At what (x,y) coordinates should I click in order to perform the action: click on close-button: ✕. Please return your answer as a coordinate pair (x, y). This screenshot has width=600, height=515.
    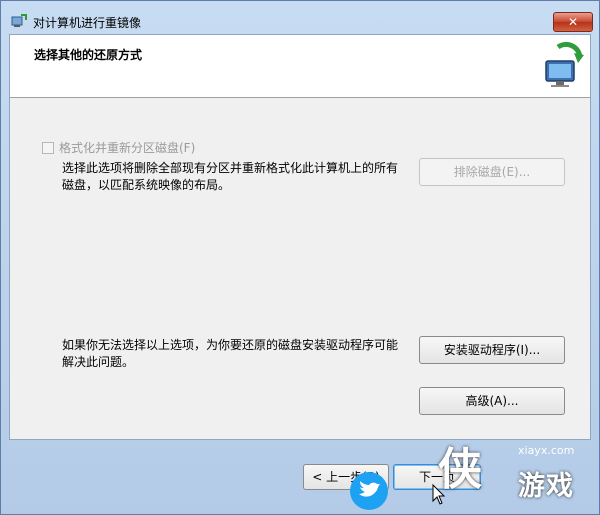
    Looking at the image, I should click on (573, 22).